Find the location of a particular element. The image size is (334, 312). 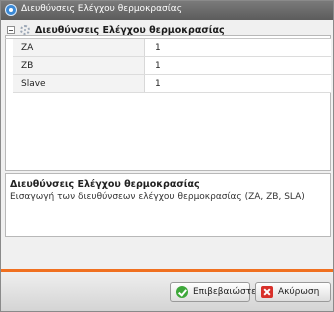

cancel-button: Ακύρωση is located at coordinates (293, 292).